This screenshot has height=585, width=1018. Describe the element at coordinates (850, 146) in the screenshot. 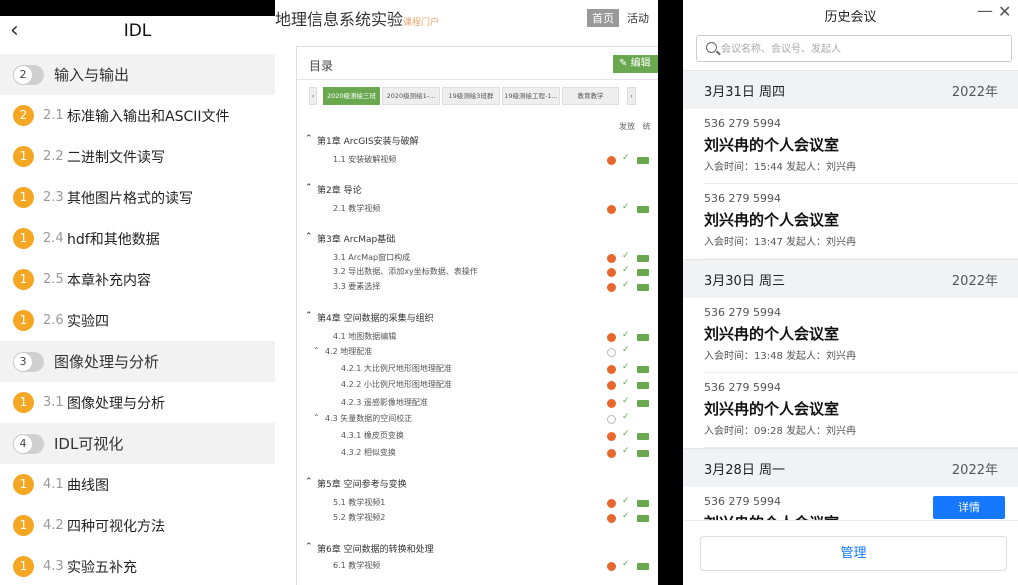

I see `meeting-item: 536 279 5994 刘兴冉的个人会议室 入会时间：15:44 发起人：刘兴冉` at that location.